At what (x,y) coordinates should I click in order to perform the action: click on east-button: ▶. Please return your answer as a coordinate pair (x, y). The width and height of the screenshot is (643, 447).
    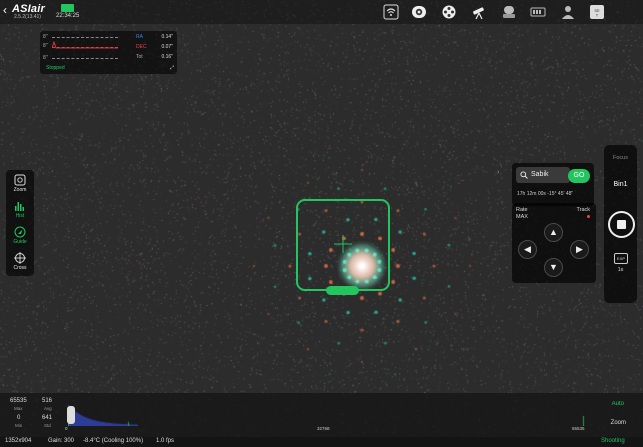
    Looking at the image, I should click on (579, 249).